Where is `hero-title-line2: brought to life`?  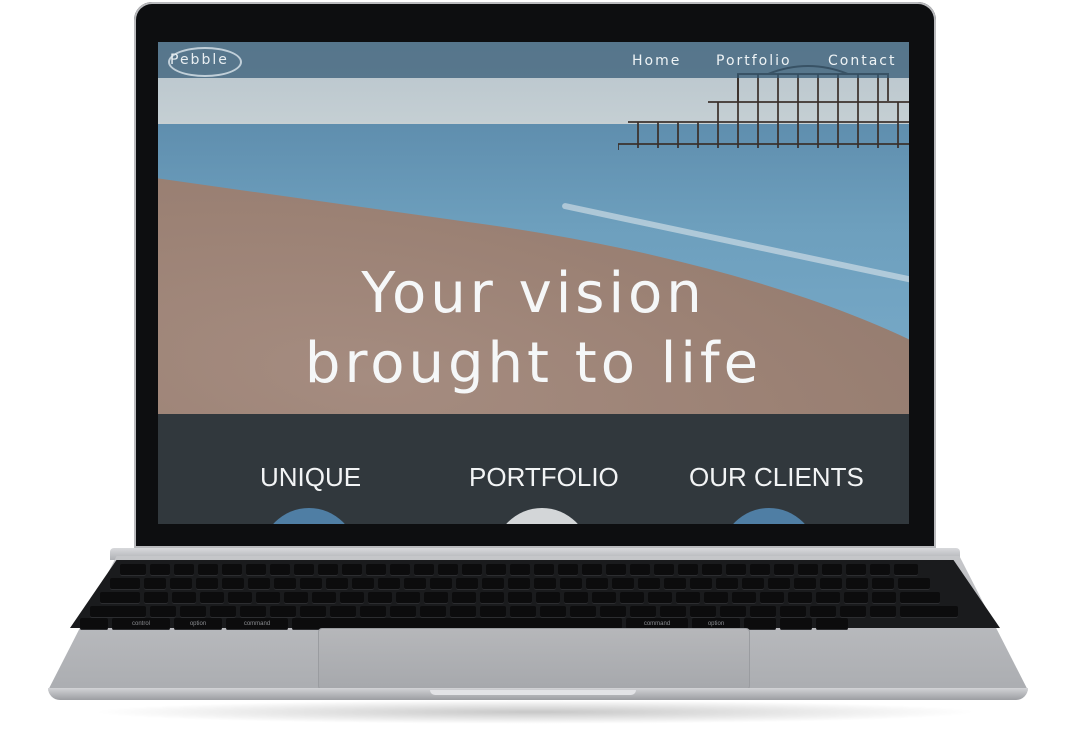
hero-title-line2: brought to life is located at coordinates (533, 363).